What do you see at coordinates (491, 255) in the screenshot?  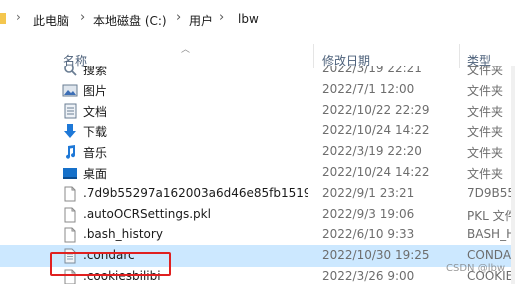 I see `file-type: CONDAR` at bounding box center [491, 255].